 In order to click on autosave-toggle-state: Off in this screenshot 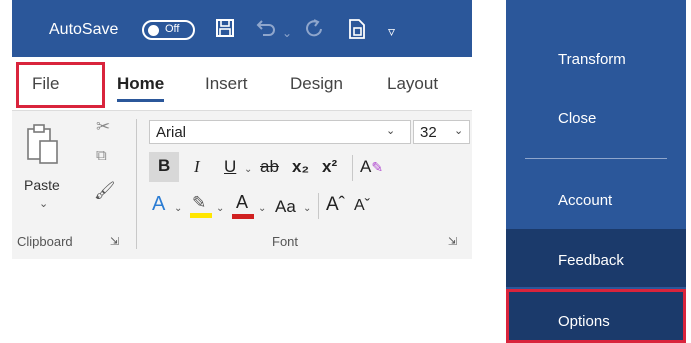, I will do `click(172, 29)`.